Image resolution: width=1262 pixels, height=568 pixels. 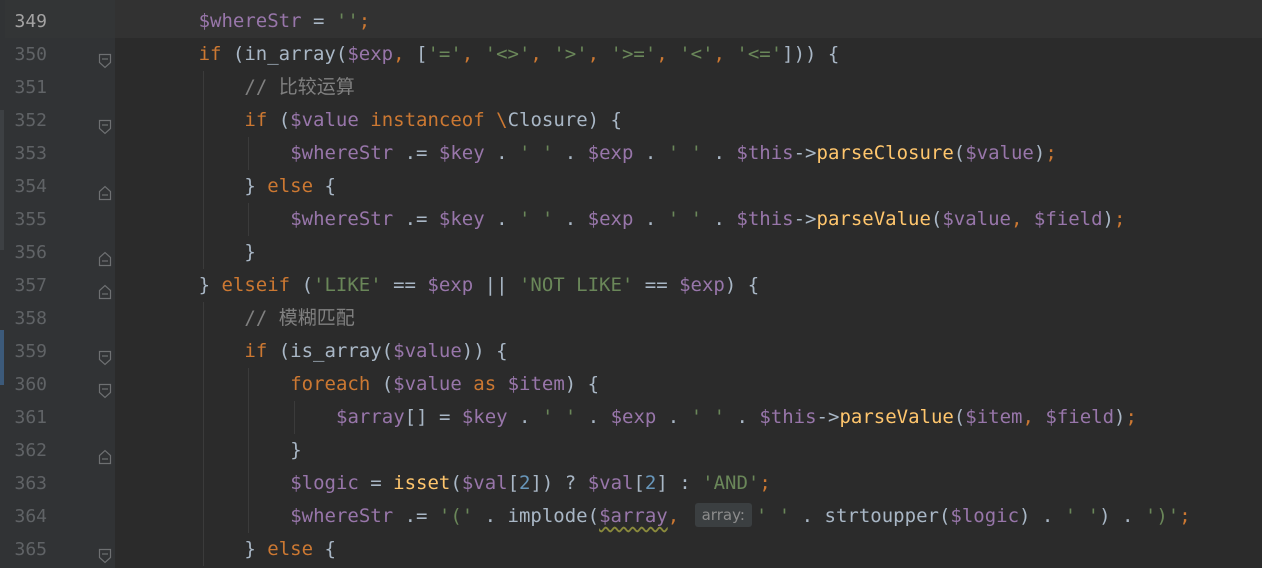 I want to click on code-token: [] =, so click(x=433, y=417).